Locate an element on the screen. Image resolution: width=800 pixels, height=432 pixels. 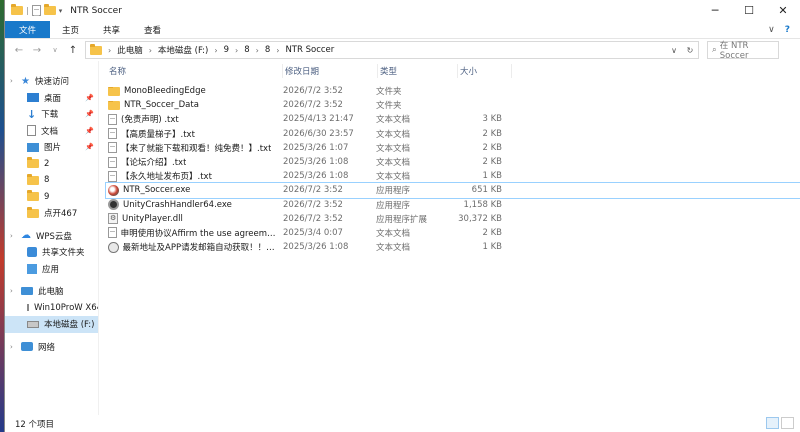
sidebar-item-label: 9 is located at coordinates (47, 196).